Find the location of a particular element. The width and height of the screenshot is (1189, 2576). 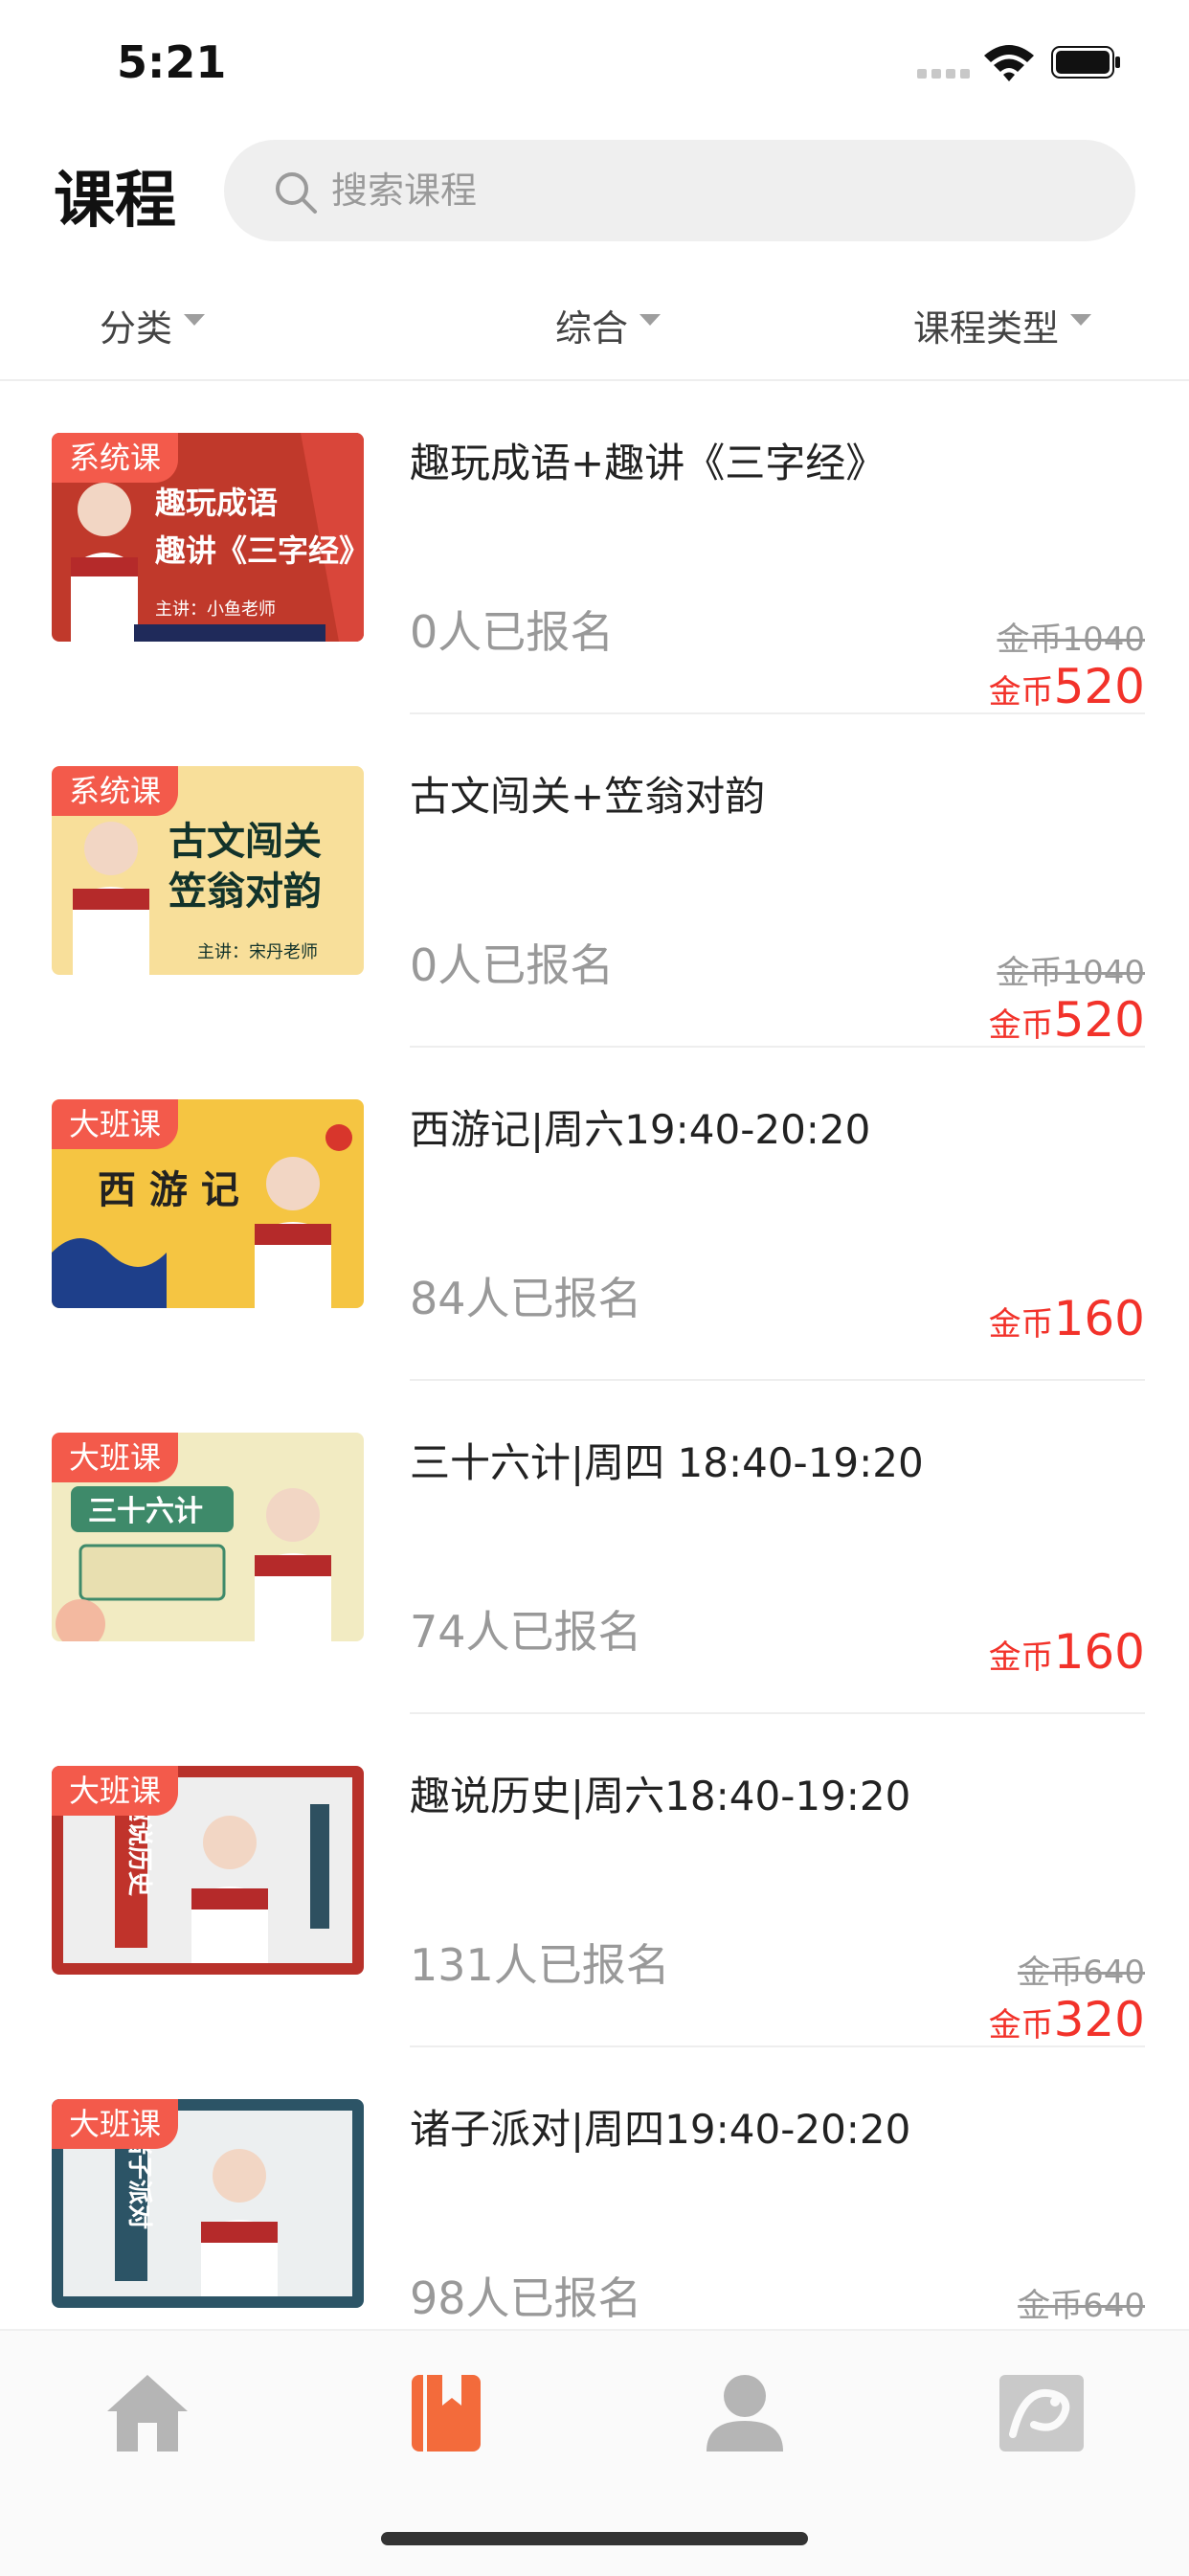

cover-text: 趣讲《三字经》 is located at coordinates (259, 550).